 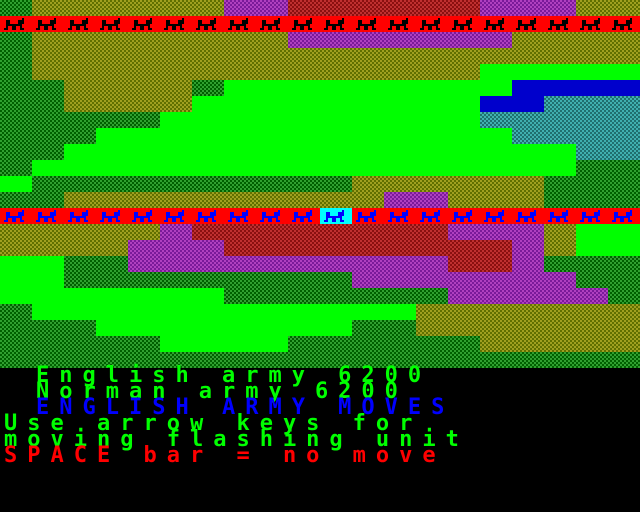 What do you see at coordinates (320, 24) in the screenshot?
I see `norman-army-row` at bounding box center [320, 24].